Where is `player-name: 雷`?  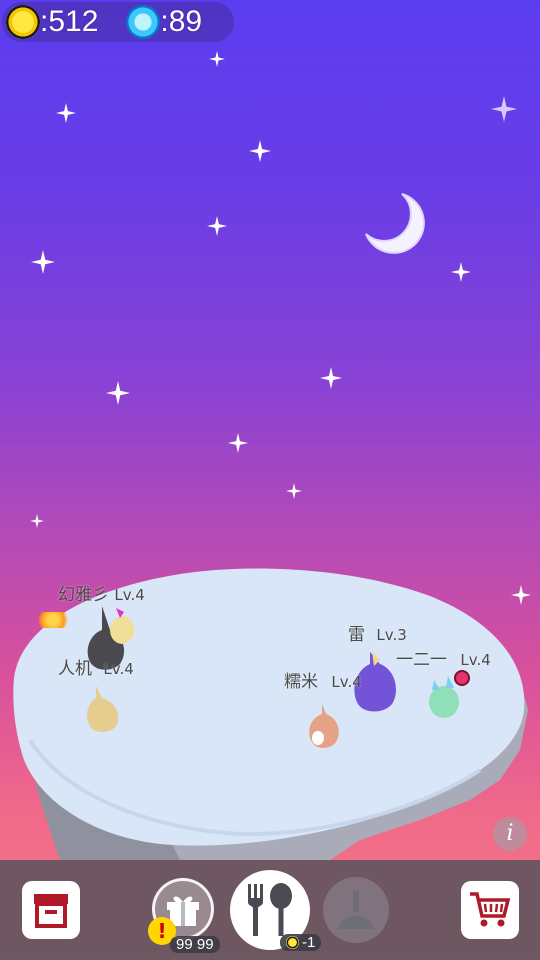 player-name: 雷 is located at coordinates (356, 635).